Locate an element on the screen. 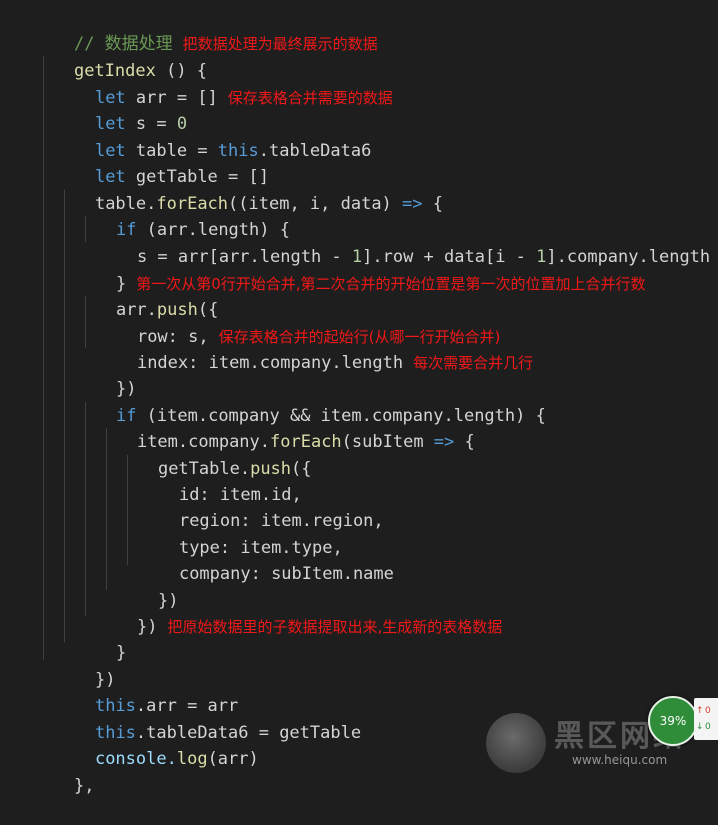  code-line: type: item.type, is located at coordinates (171, 533).